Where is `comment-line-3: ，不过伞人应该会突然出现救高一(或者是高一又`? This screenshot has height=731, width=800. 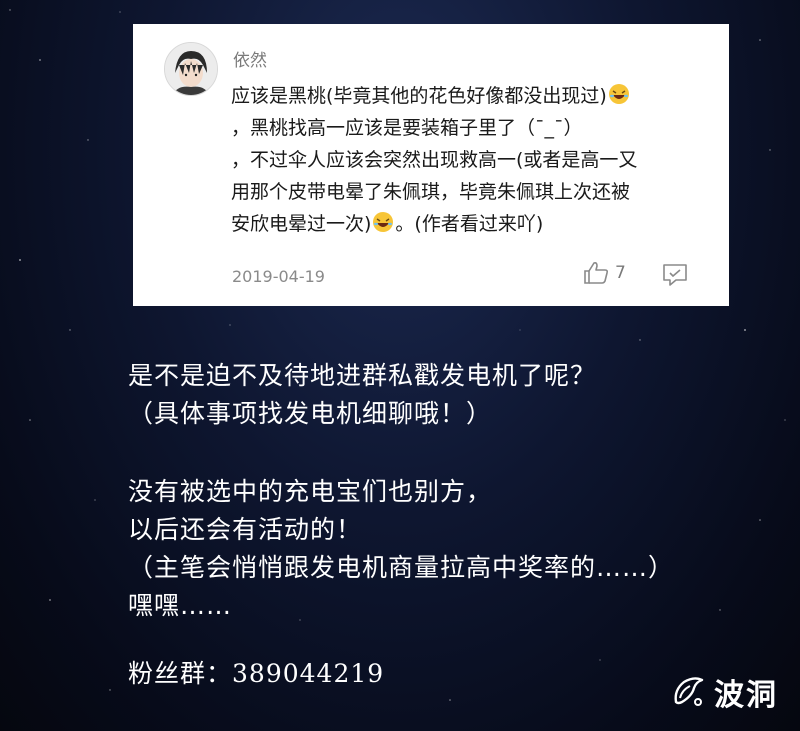
comment-line-3: ，不过伞人应该会突然出现救高一(或者是高一又 is located at coordinates (434, 160).